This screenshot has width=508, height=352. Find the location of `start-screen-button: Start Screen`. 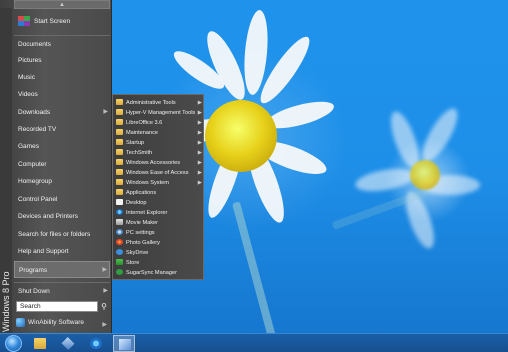

start-screen-button: Start Screen is located at coordinates (62, 22).